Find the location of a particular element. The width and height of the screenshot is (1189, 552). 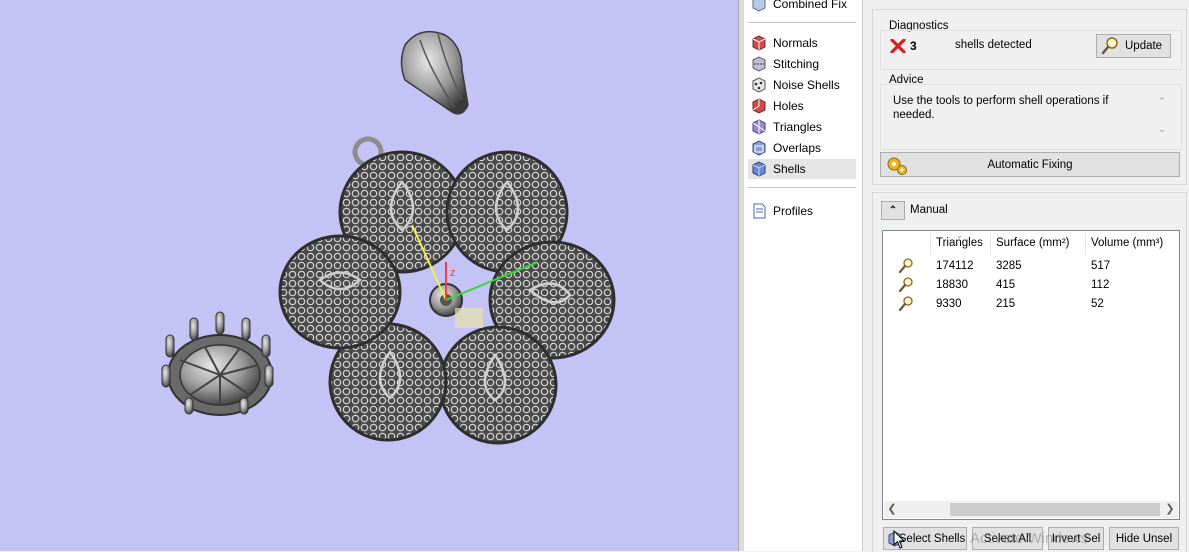

select-all-label: Select All is located at coordinates (1007, 538).